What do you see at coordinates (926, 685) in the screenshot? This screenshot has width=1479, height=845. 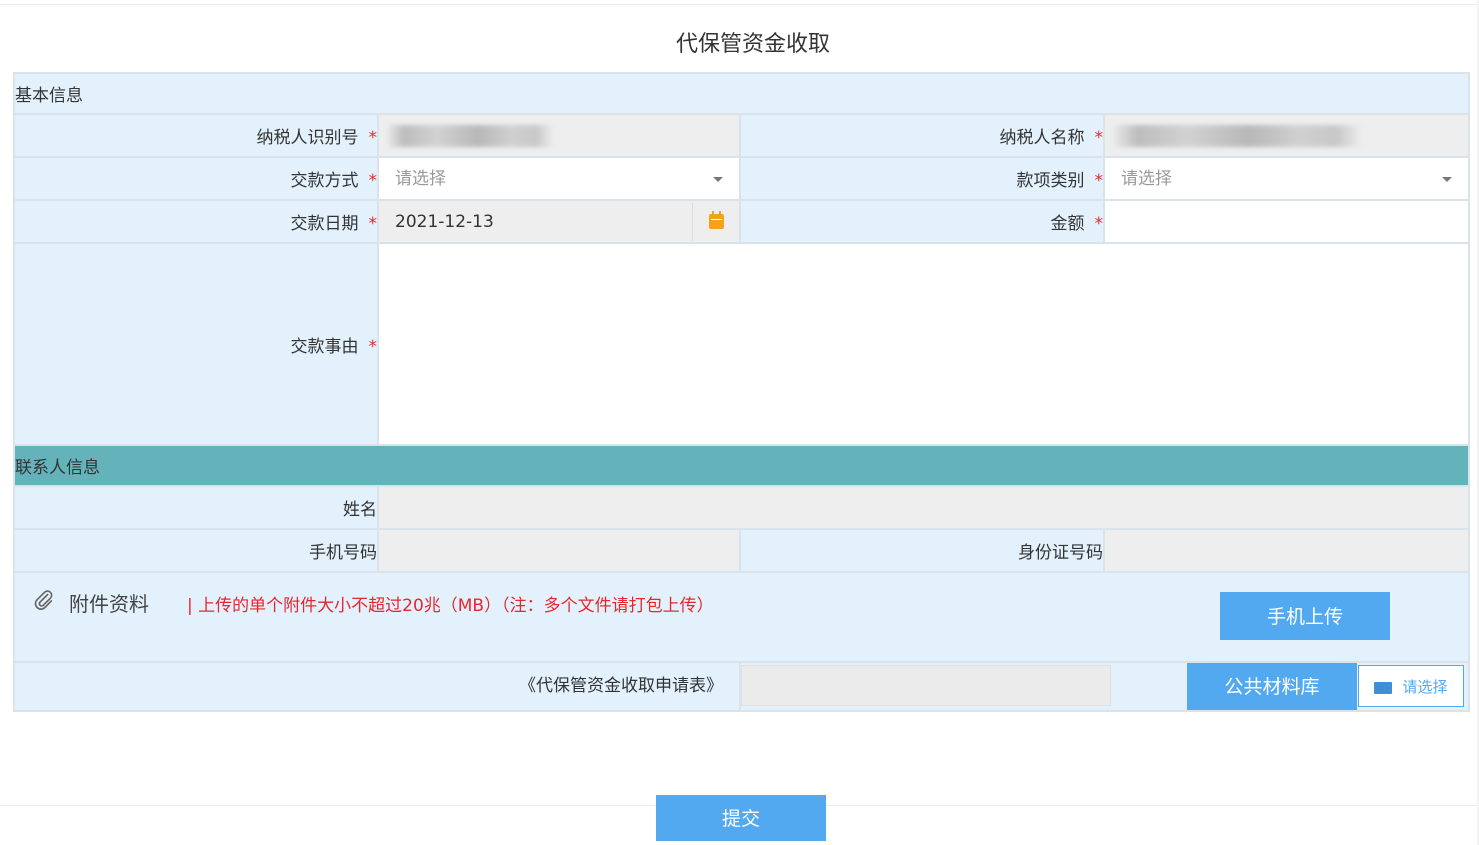 I see `file-name-box` at bounding box center [926, 685].